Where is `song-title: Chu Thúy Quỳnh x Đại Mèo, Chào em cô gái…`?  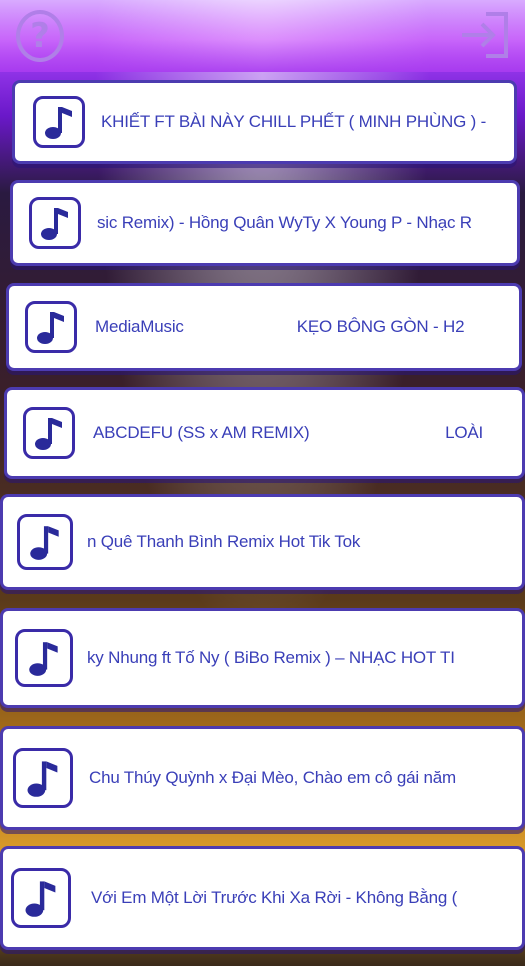 song-title: Chu Thúy Quỳnh x Đại Mèo, Chào em cô gái… is located at coordinates (272, 777).